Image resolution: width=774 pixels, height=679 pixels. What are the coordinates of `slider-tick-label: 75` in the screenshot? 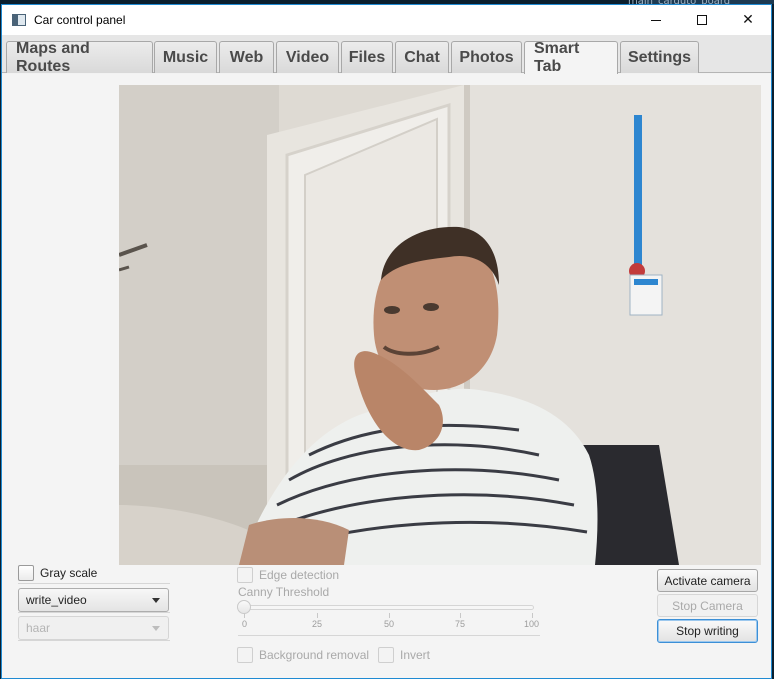 It's located at (460, 624).